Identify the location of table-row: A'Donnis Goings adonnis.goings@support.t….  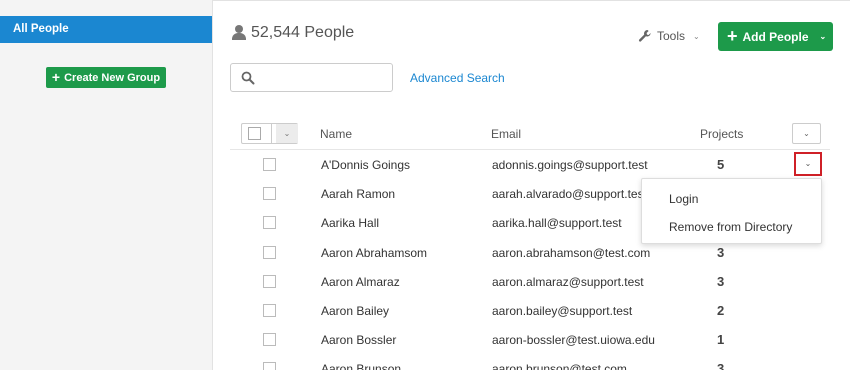
(530, 165).